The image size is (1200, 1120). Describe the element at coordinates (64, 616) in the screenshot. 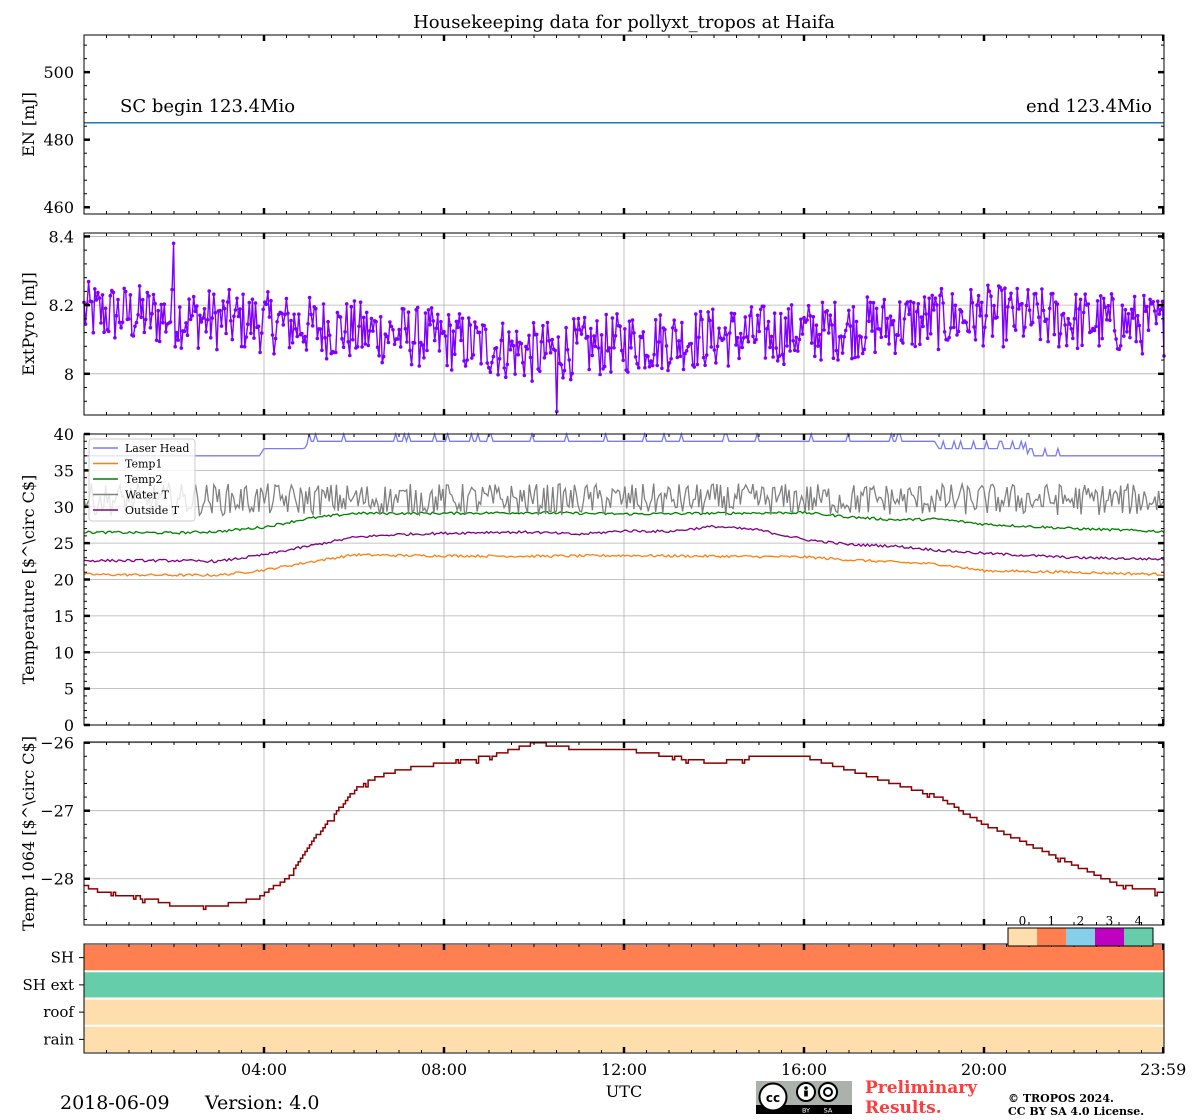

I see `y-tick-label: 15` at that location.